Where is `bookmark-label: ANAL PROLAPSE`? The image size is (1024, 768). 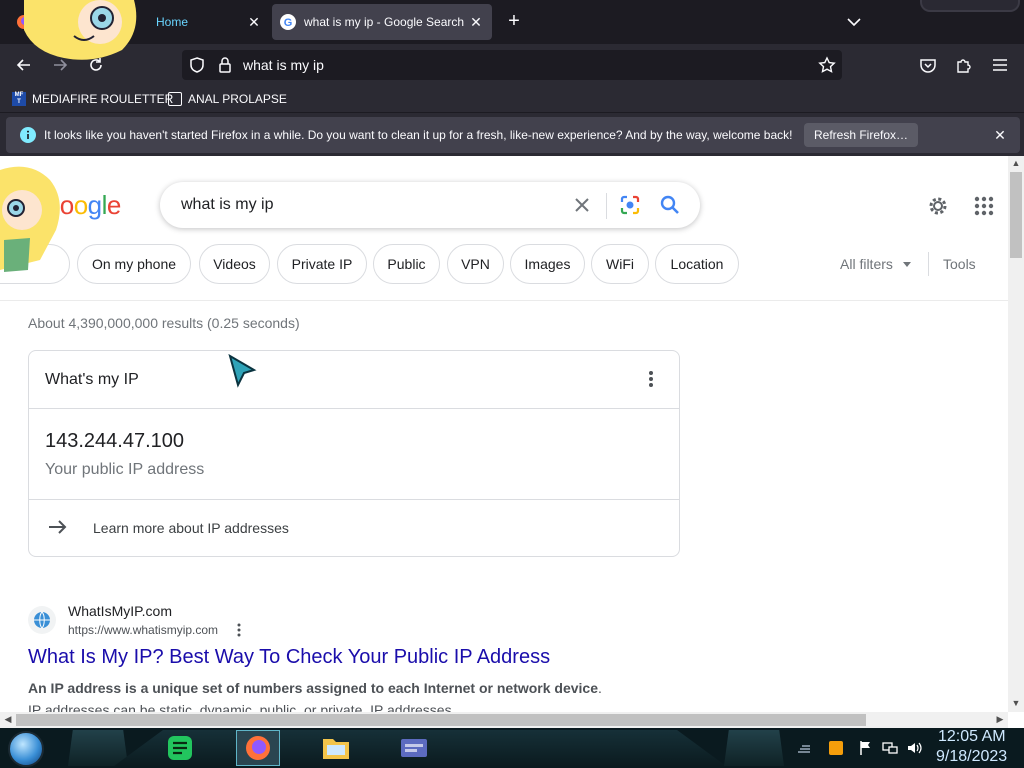
bookmark-label: ANAL PROLAPSE is located at coordinates (237, 99).